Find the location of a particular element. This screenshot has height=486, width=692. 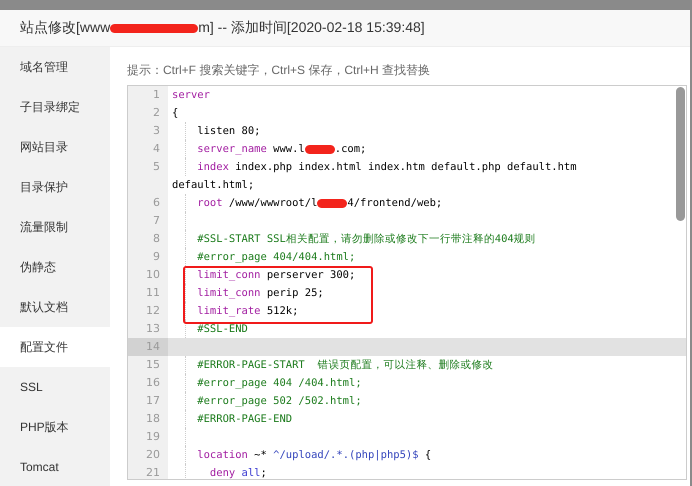

code-line: server is located at coordinates (191, 95).